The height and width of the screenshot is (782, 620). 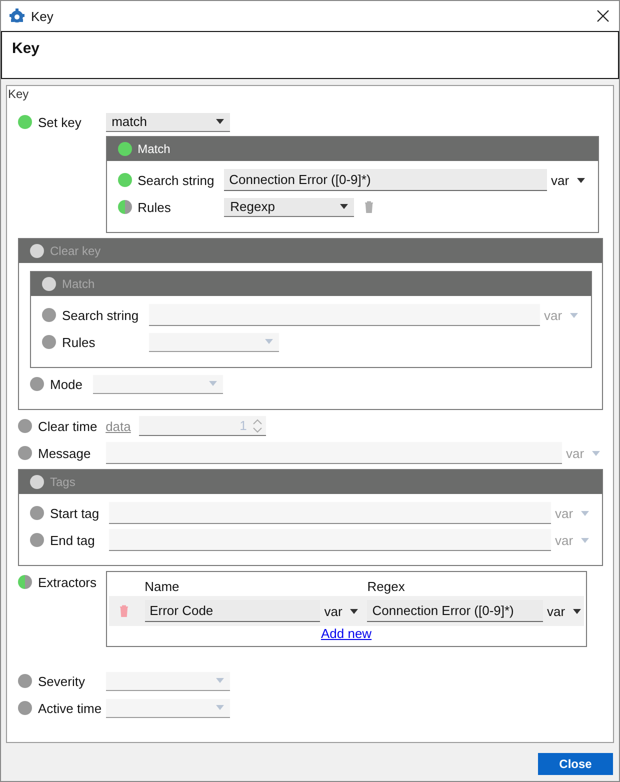 What do you see at coordinates (66, 384) in the screenshot?
I see `field-label: Mode` at bounding box center [66, 384].